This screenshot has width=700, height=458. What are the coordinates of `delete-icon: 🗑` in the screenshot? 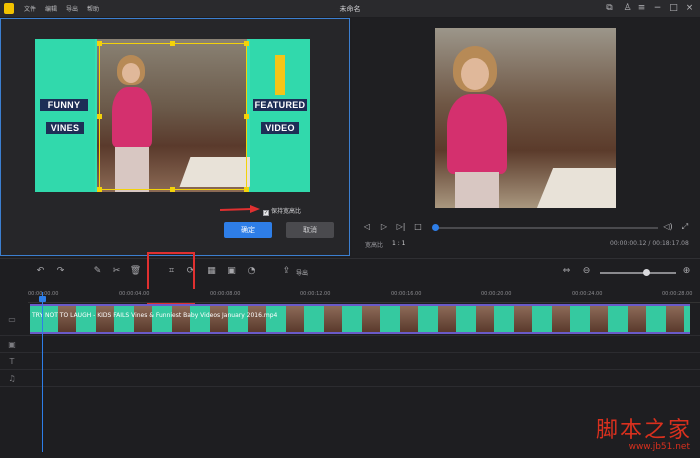 It's located at (135, 271).